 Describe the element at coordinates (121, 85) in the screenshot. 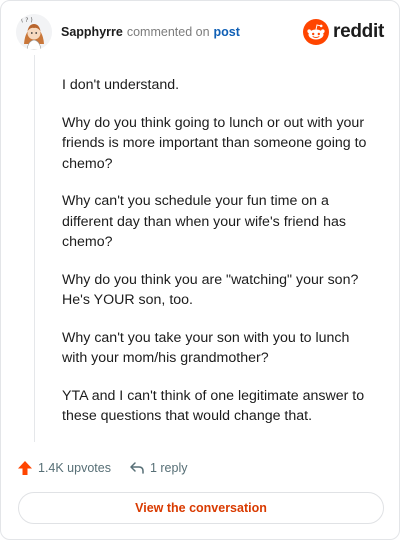

I see `comment-paragraph: I don't understand.` at that location.